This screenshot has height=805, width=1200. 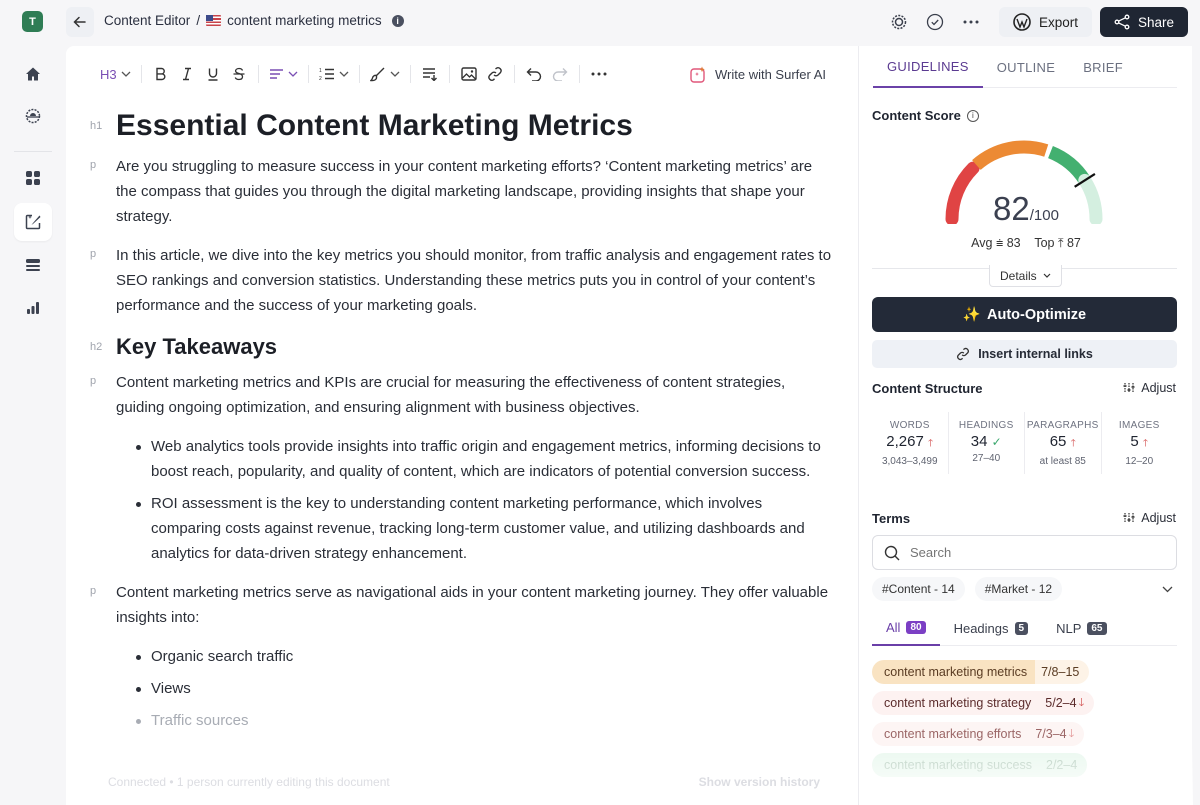 I want to click on terms-search-input, so click(x=1030, y=552).